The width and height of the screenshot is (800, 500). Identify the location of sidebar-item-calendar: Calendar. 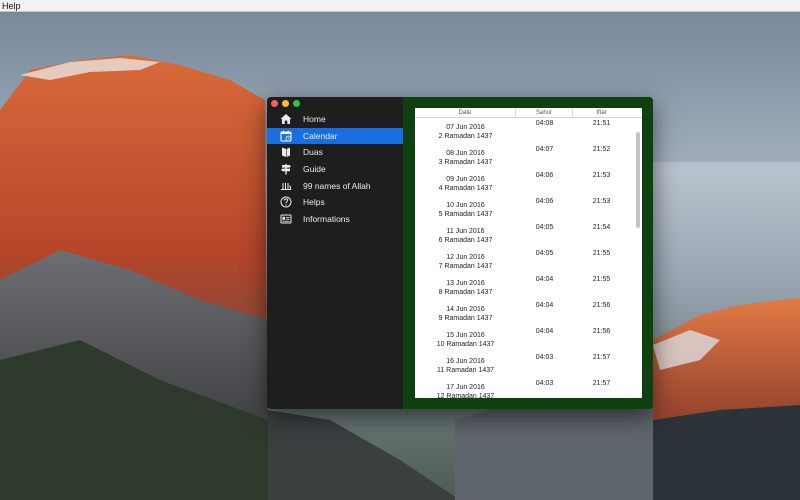
(335, 136).